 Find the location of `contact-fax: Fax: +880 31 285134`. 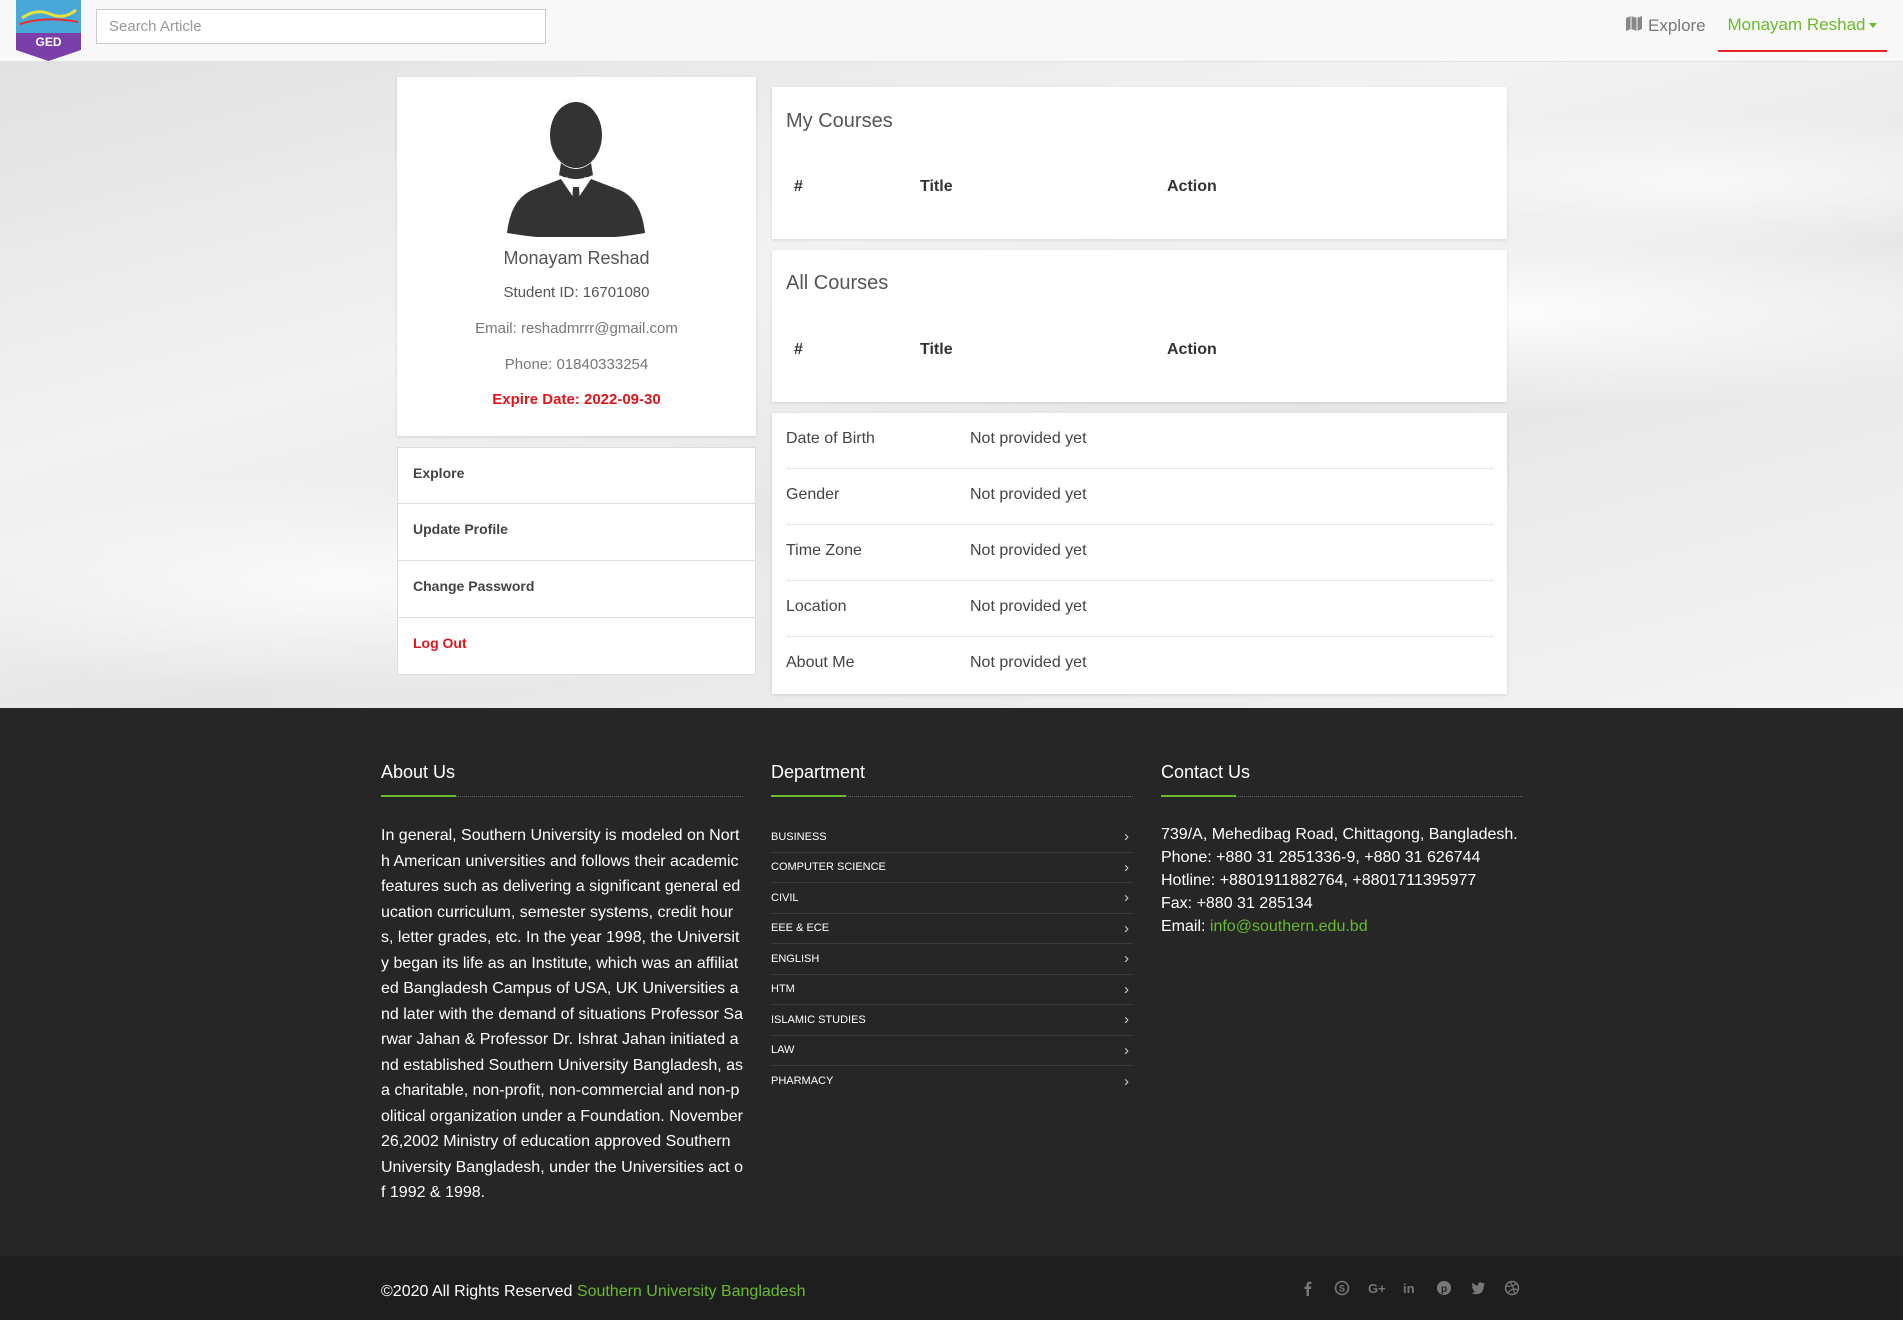

contact-fax: Fax: +880 31 285134 is located at coordinates (1237, 903).